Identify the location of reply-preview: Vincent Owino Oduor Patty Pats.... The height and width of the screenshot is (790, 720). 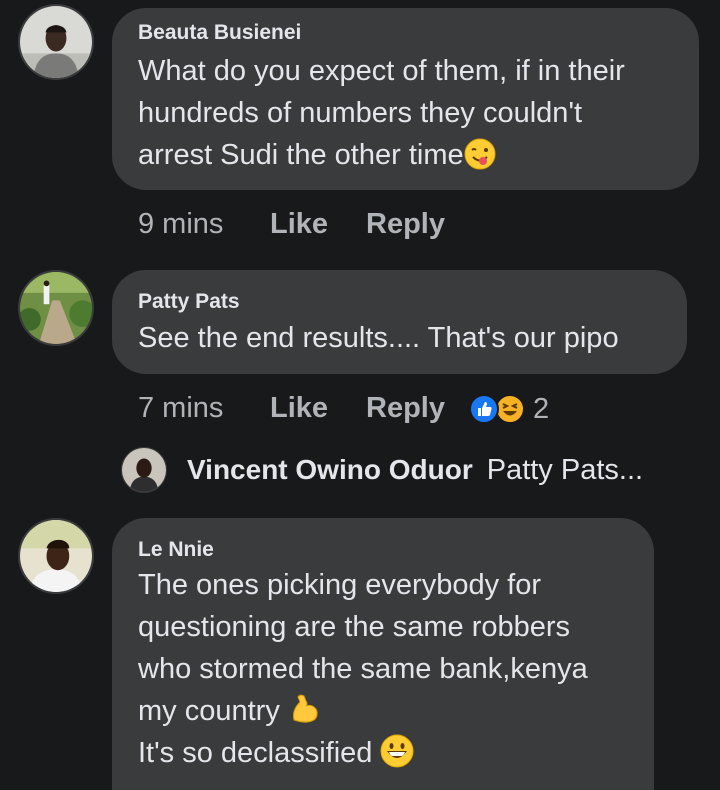
(382, 470).